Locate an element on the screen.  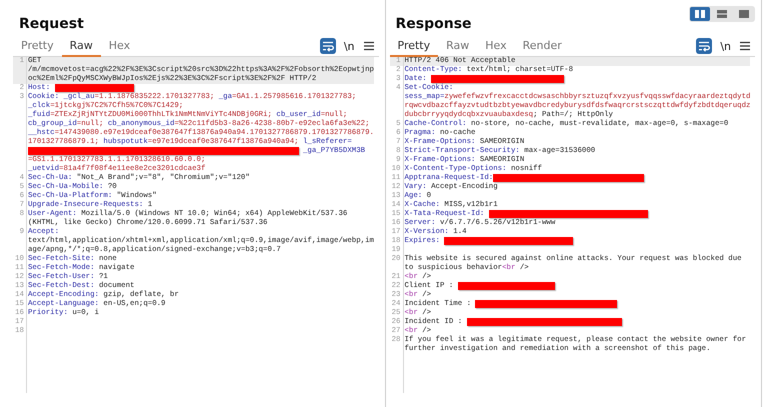
single-pane-icon is located at coordinates (744, 14).